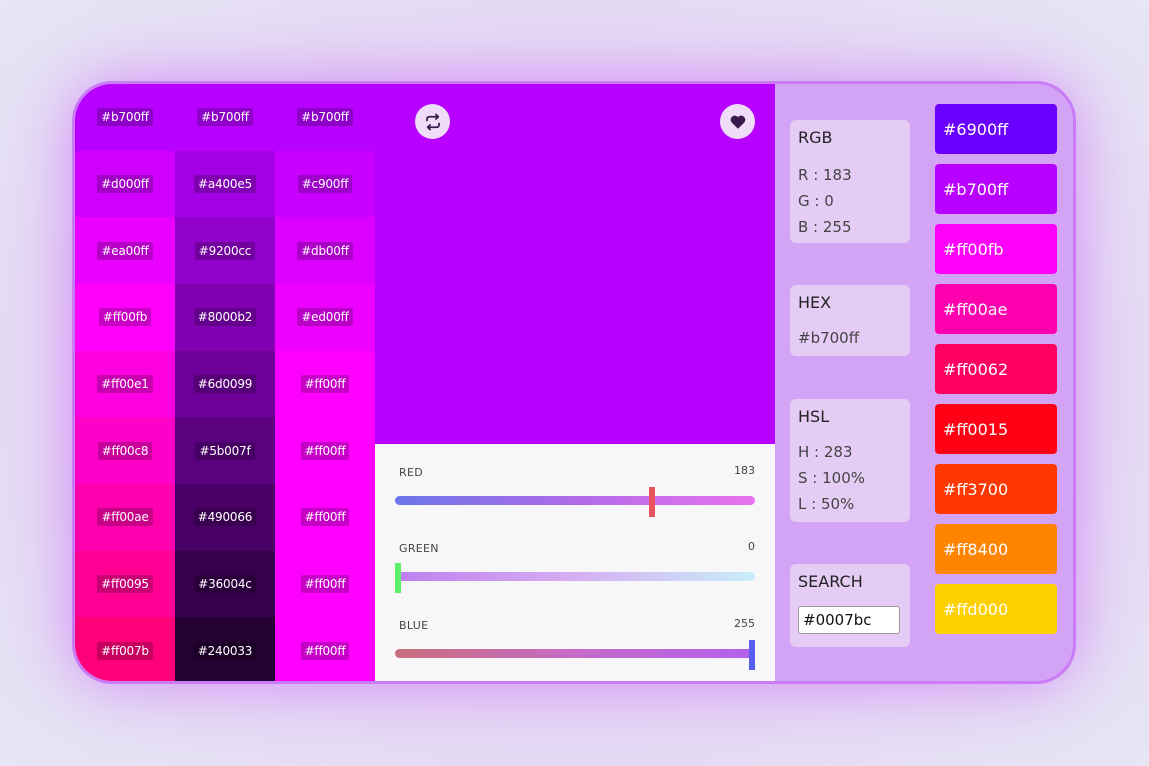  I want to click on red-value: 183, so click(744, 470).